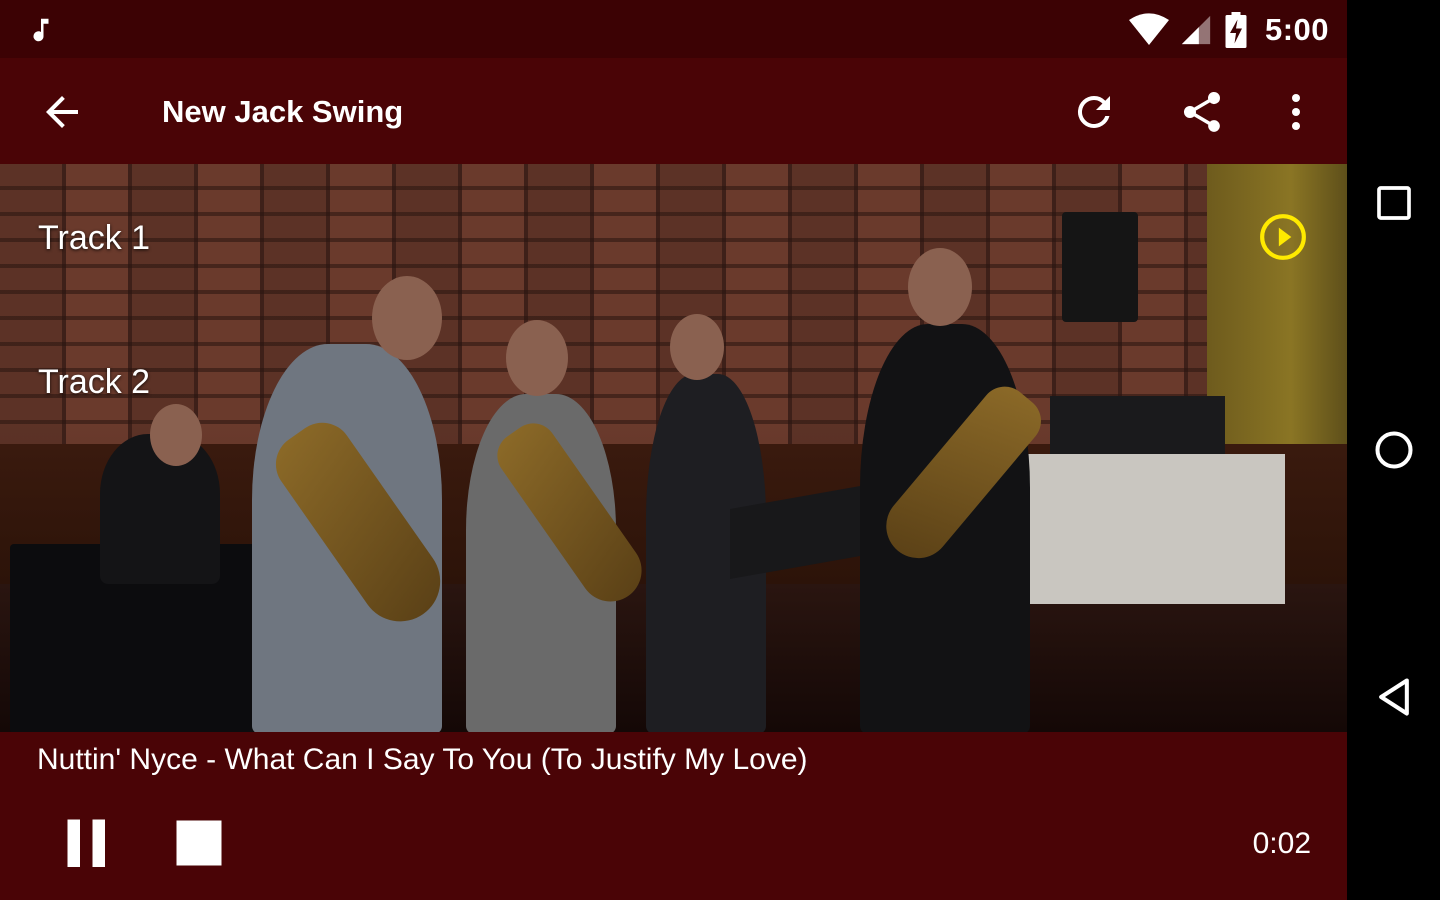 Image resolution: width=1440 pixels, height=900 pixels. What do you see at coordinates (41, 30) in the screenshot?
I see `music-note-icon` at bounding box center [41, 30].